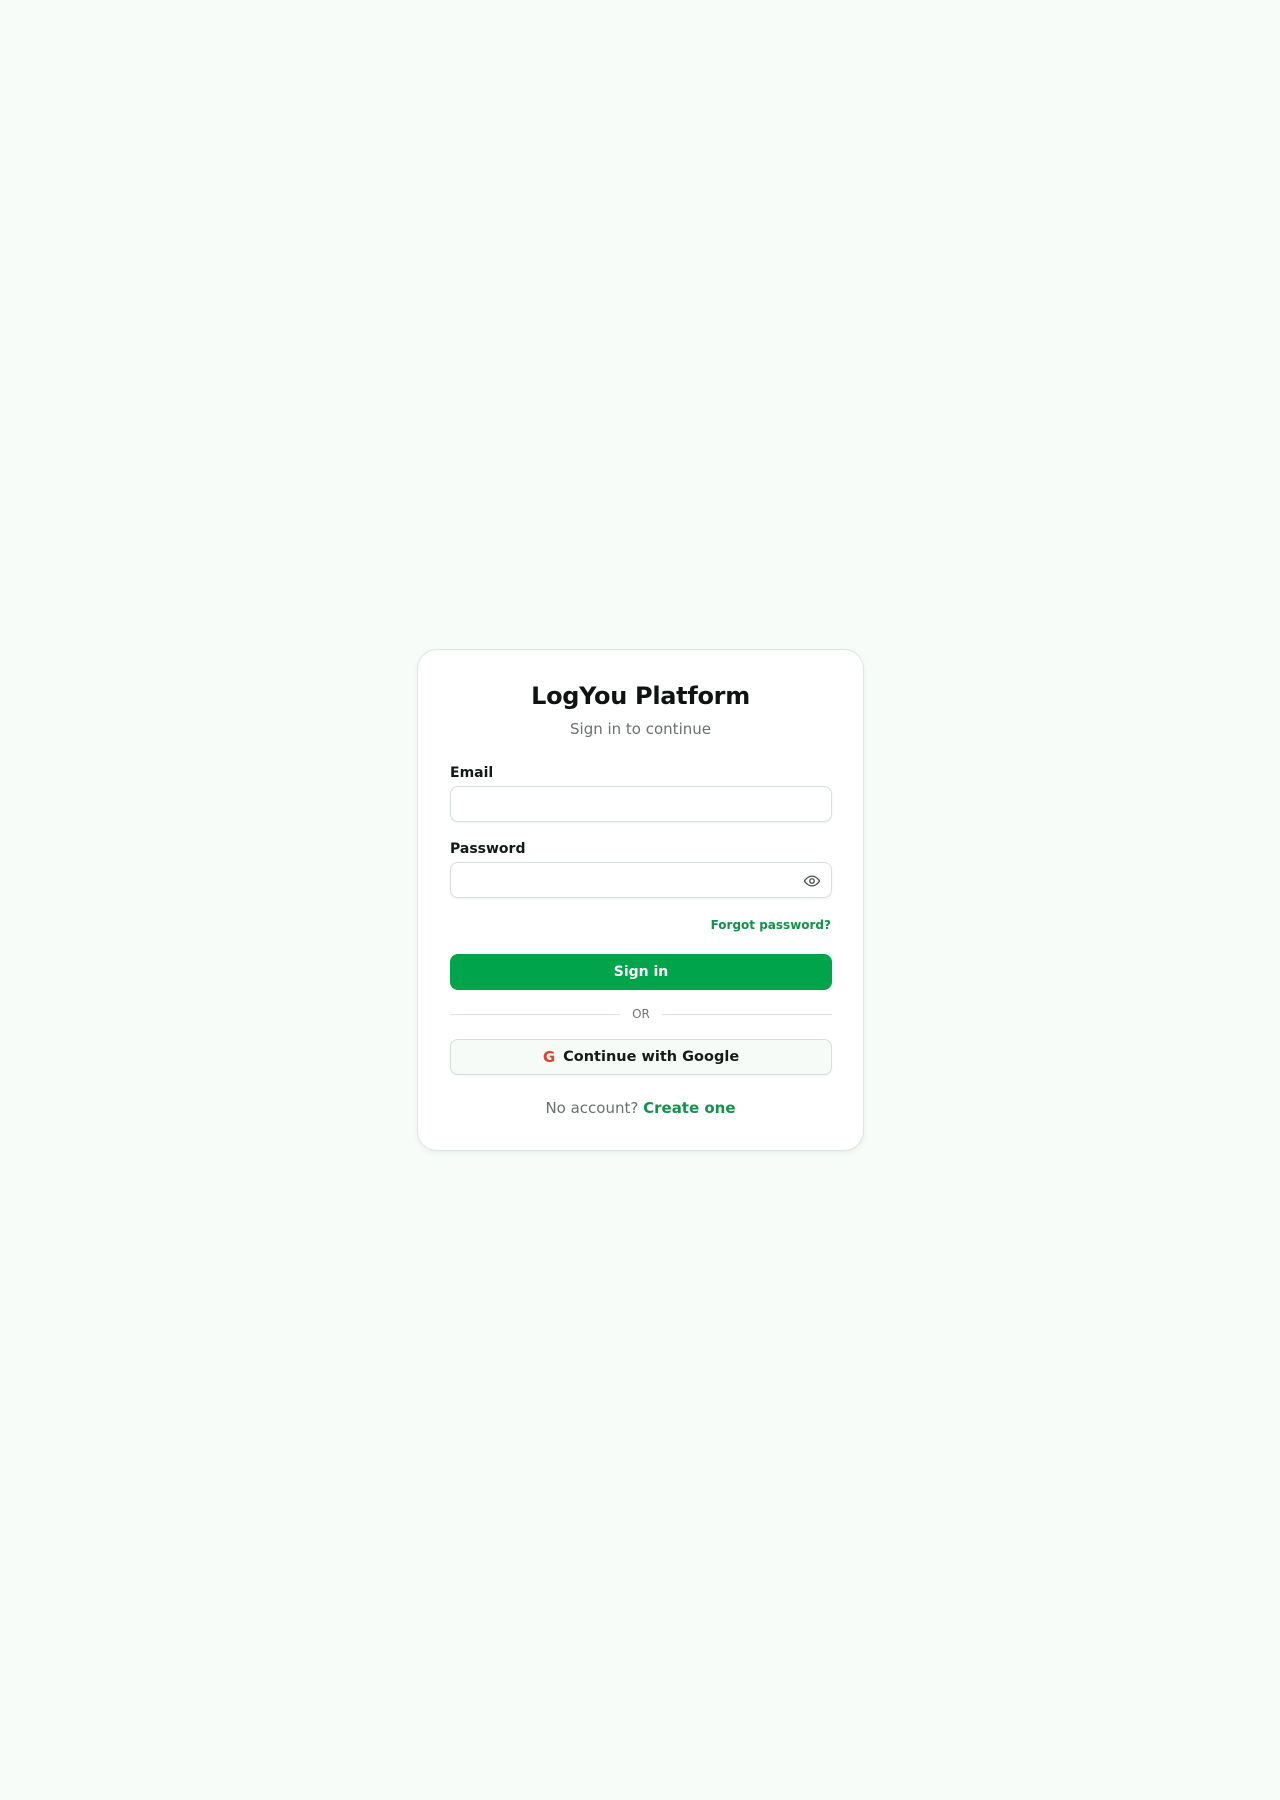 Image resolution: width=1280 pixels, height=1800 pixels. What do you see at coordinates (641, 1014) in the screenshot?
I see `or-divider: OR` at bounding box center [641, 1014].